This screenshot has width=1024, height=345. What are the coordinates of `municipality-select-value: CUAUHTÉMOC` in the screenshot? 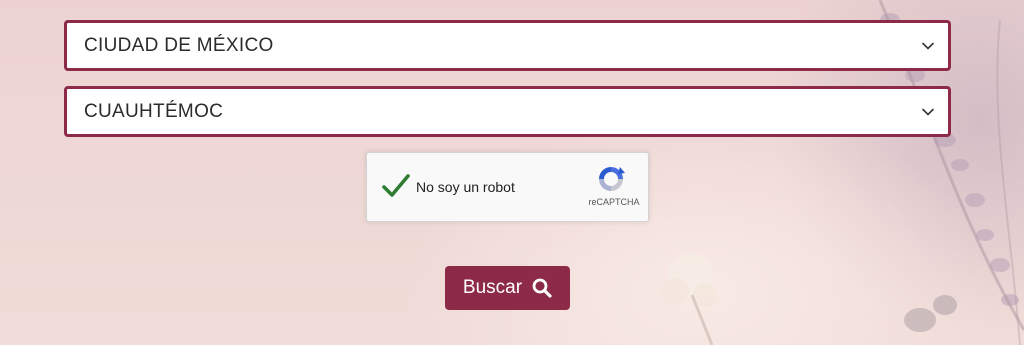 It's located at (154, 111).